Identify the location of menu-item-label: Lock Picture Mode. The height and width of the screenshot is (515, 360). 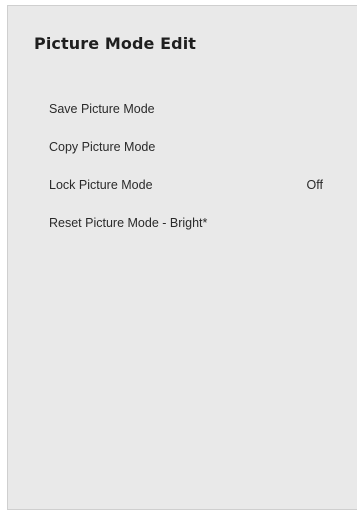
(101, 185).